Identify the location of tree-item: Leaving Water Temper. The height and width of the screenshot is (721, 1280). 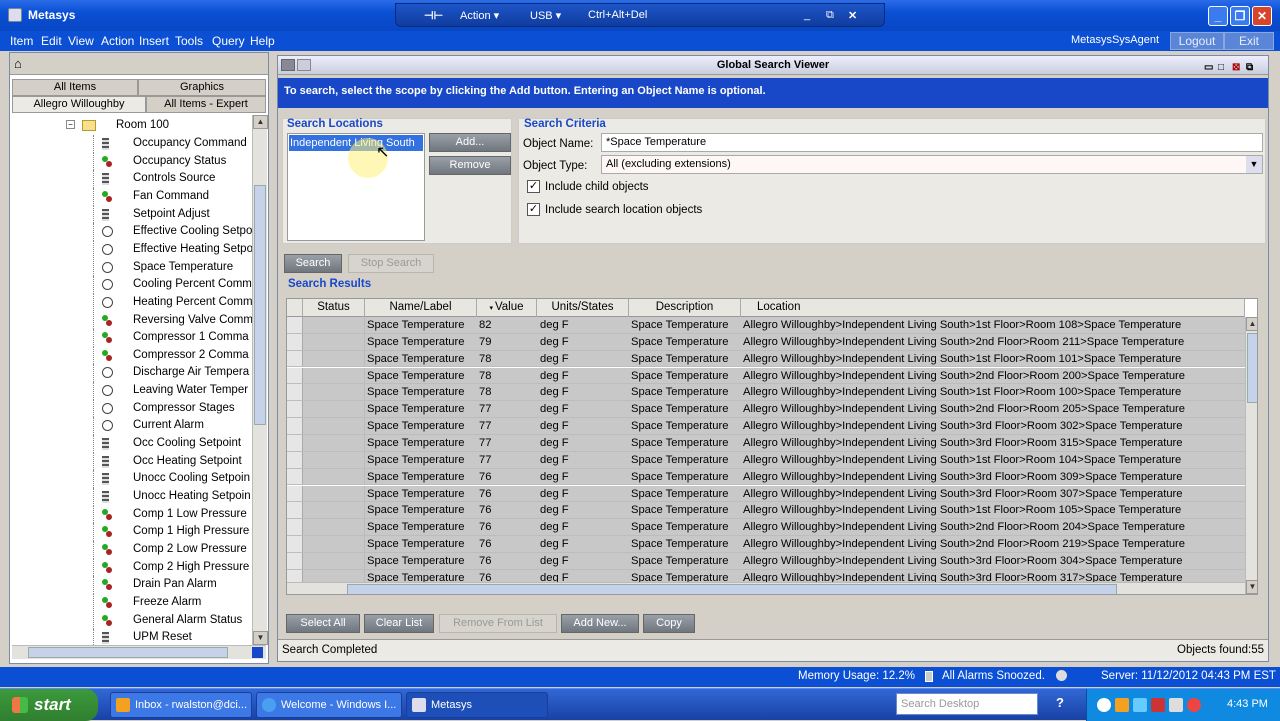
(133, 391).